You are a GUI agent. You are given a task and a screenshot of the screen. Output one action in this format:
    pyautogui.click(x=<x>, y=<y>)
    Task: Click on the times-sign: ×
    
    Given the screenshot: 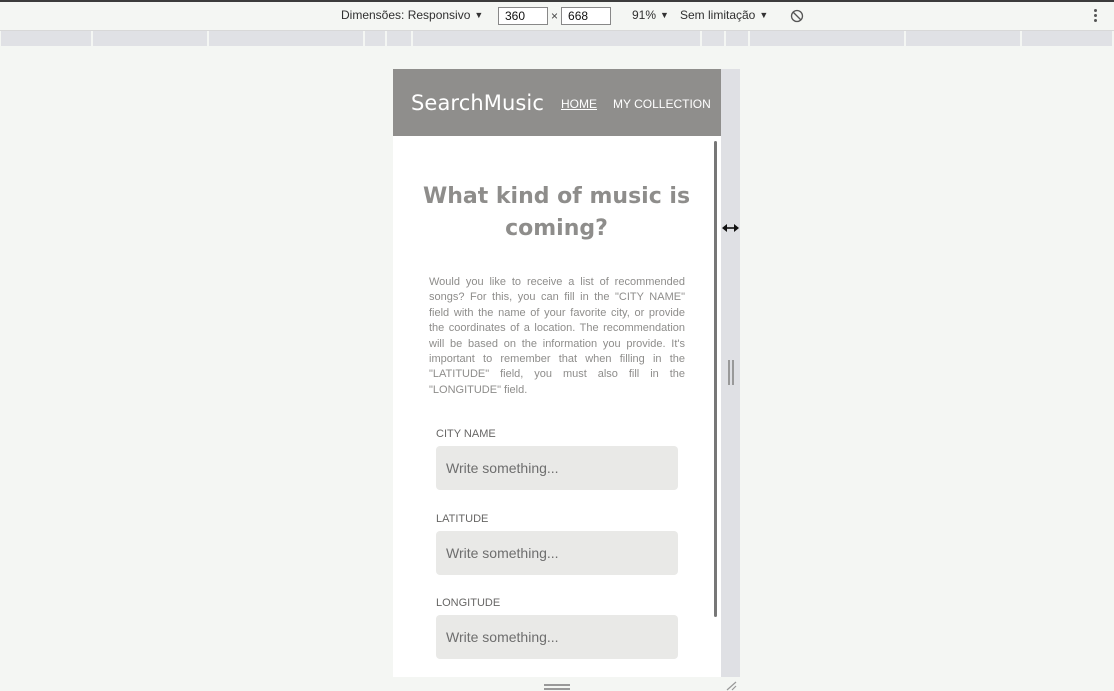 What is the action you would take?
    pyautogui.click(x=555, y=16)
    